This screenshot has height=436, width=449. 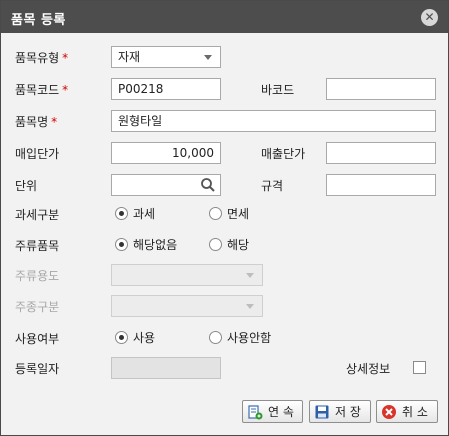 I want to click on barcode-label: 바코드, so click(x=278, y=90).